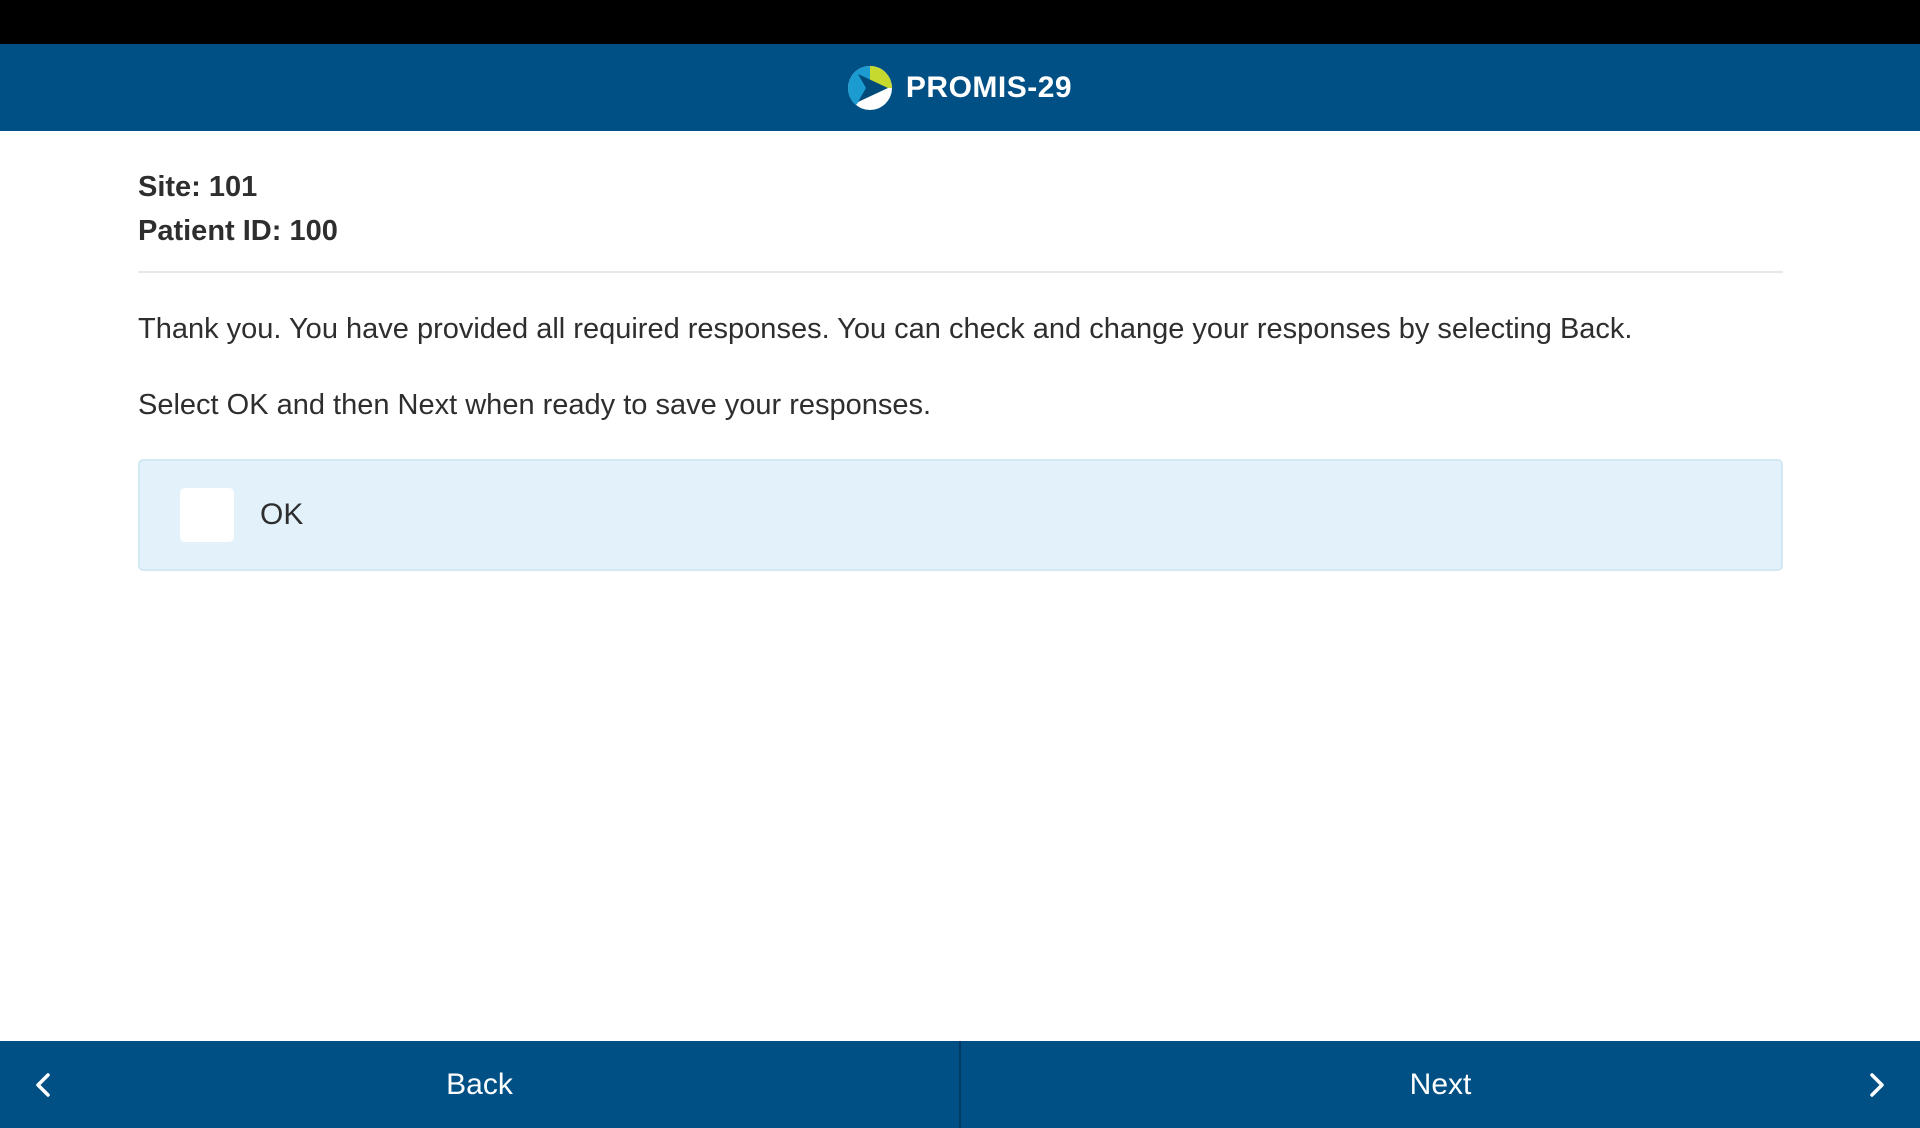 Image resolution: width=1920 pixels, height=1128 pixels. Describe the element at coordinates (960, 22) in the screenshot. I see `status-bar` at that location.